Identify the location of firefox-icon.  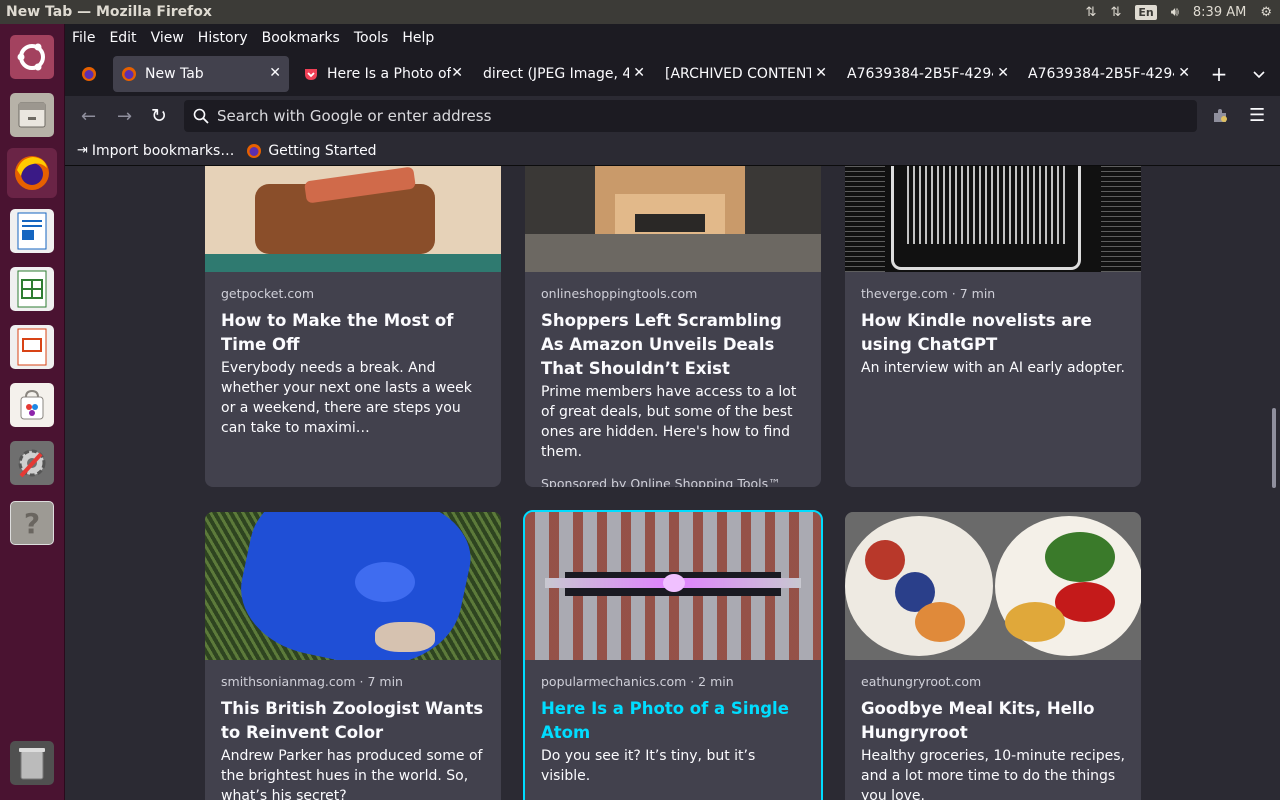
(32, 173).